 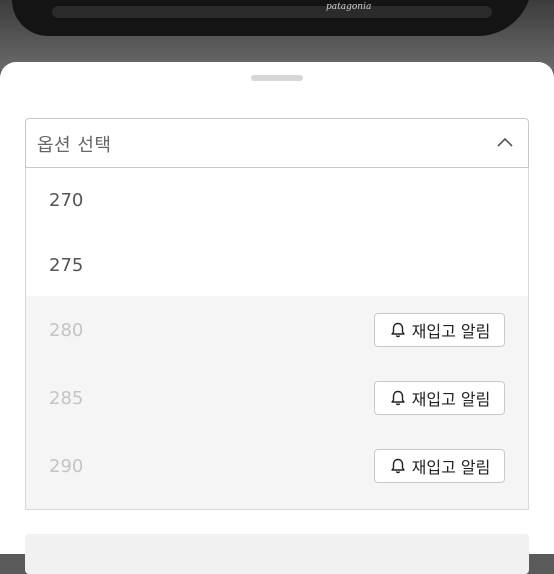 I want to click on brand-logo: patagonia, so click(x=349, y=7).